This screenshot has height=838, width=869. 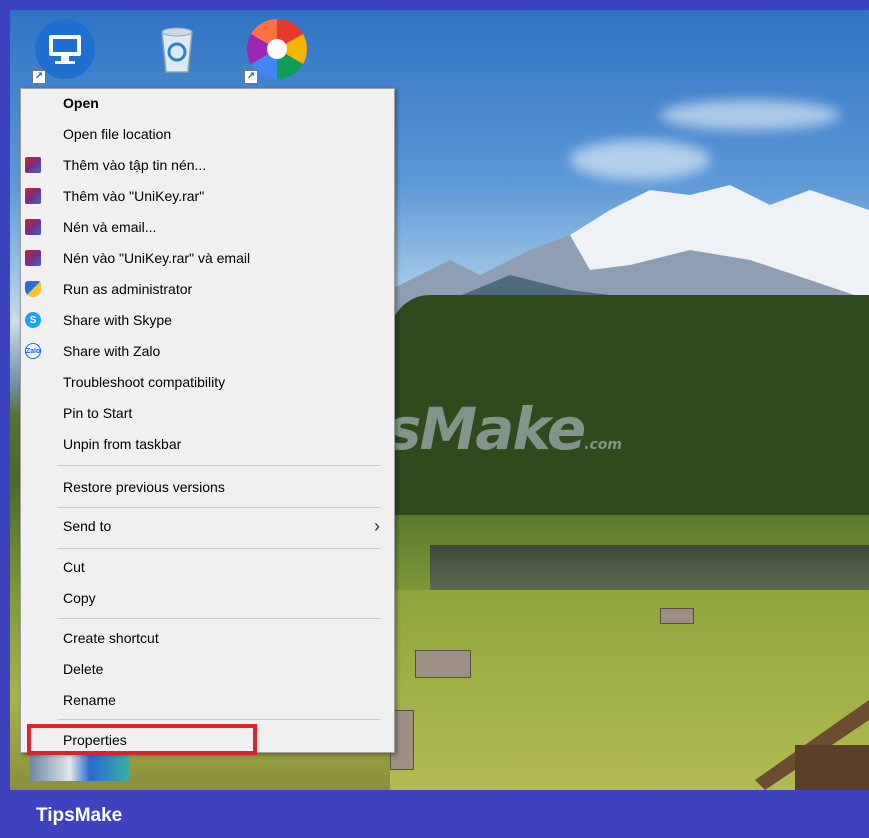 I want to click on menu-item-troubleshoot-compatibility: Troubleshoot compatibility, so click(x=207, y=382).